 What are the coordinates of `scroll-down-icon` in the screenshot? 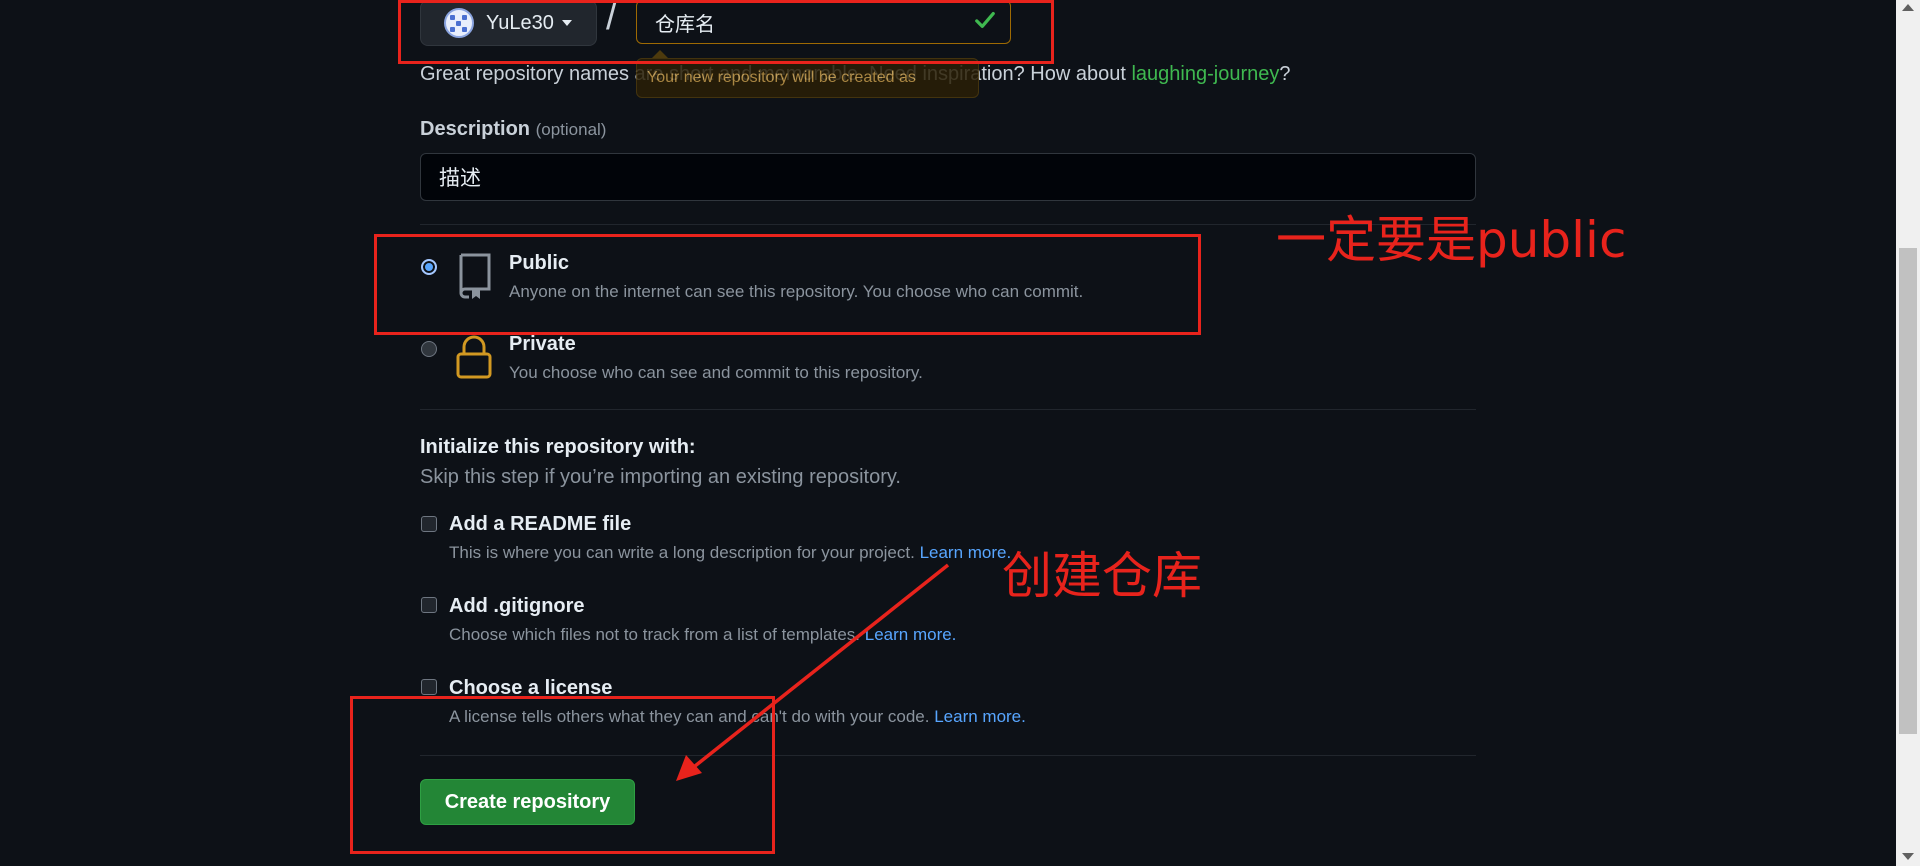 It's located at (1908, 856).